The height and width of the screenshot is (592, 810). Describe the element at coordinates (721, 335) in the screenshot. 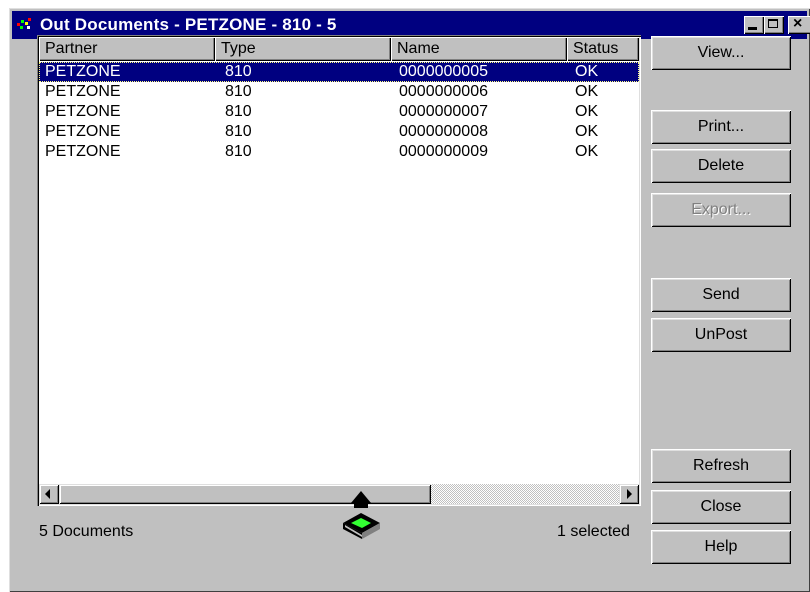

I see `unpost-button: UnPost` at that location.